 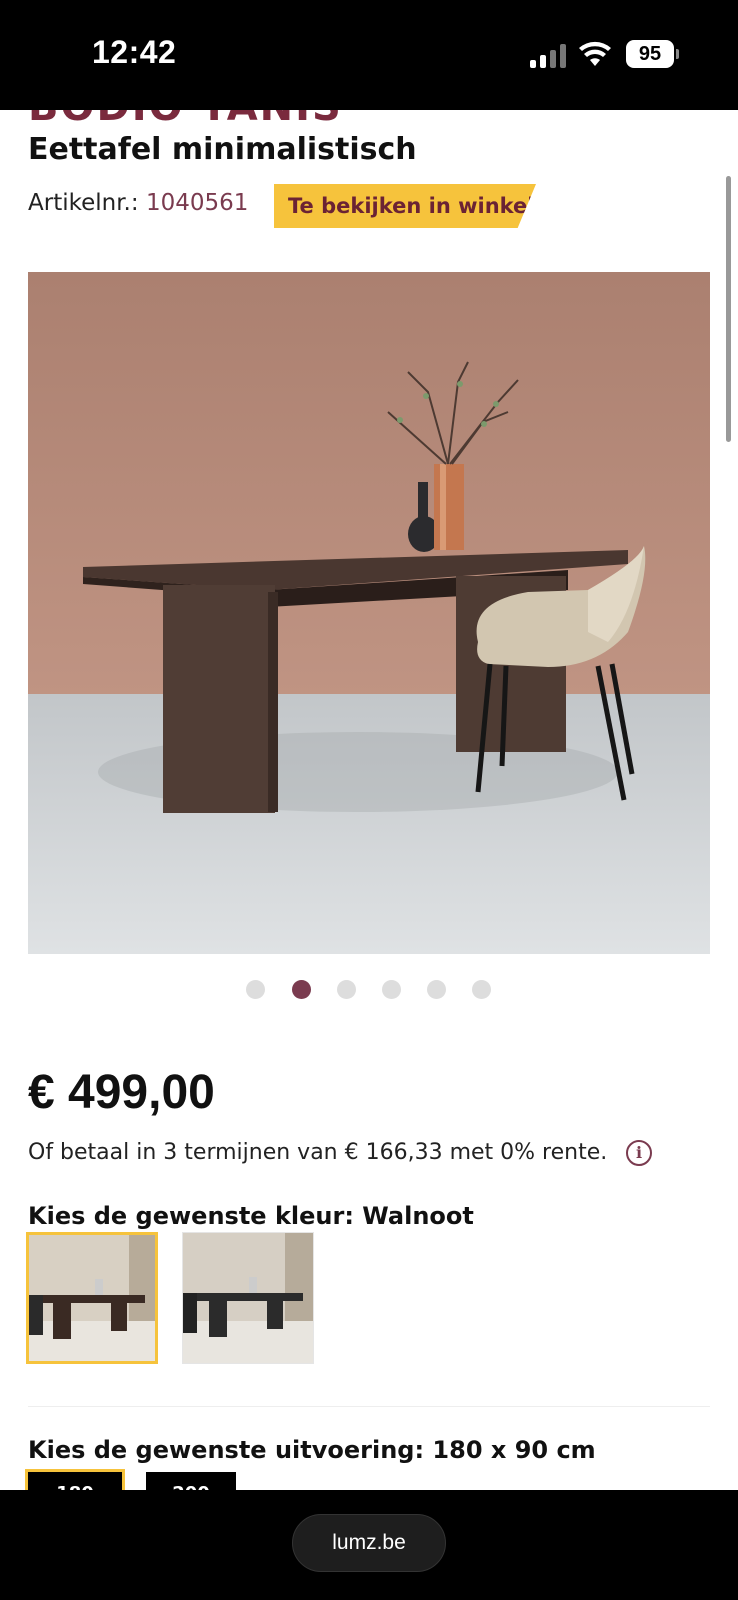 I want to click on wifi-icon, so click(x=595, y=56).